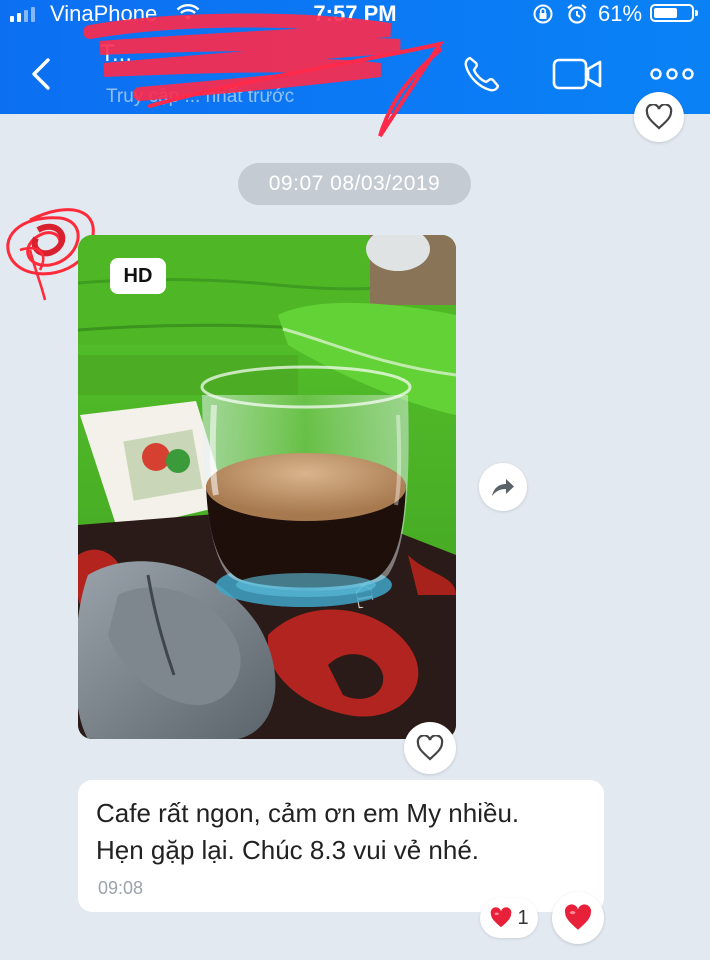  Describe the element at coordinates (138, 276) in the screenshot. I see `hd-badge: HD` at that location.